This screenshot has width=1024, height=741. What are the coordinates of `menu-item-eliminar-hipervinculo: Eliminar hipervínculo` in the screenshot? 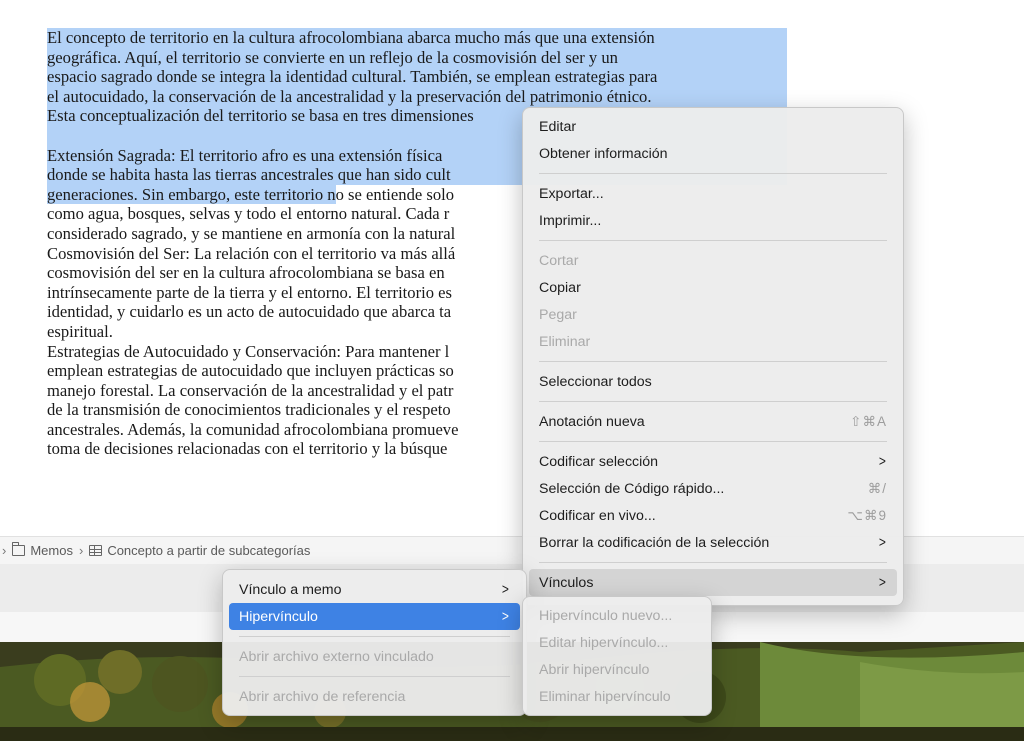 It's located at (605, 696).